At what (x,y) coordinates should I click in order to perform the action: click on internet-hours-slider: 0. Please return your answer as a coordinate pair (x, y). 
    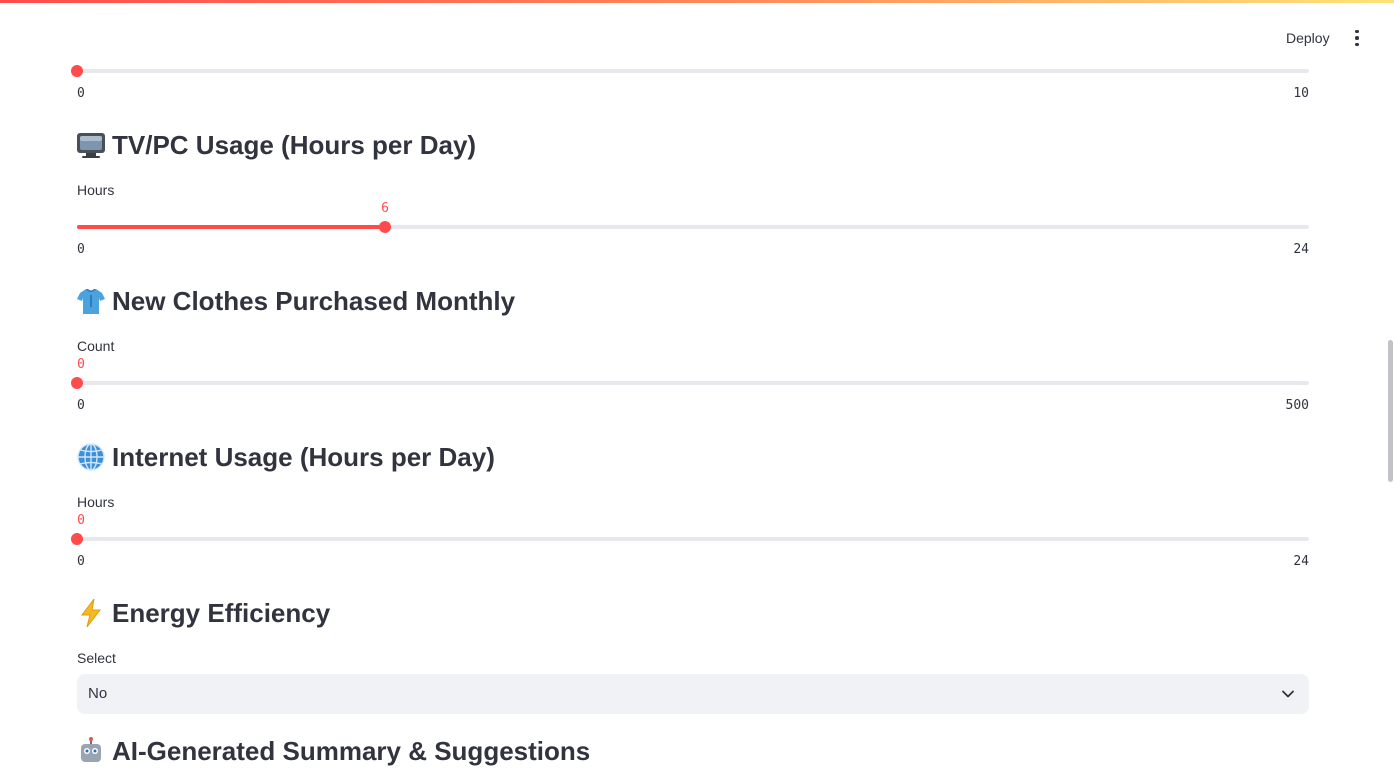
    Looking at the image, I should click on (690, 529).